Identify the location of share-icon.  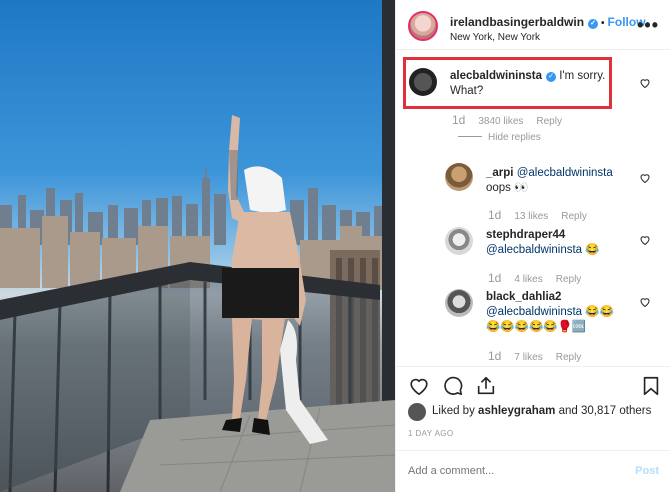
(486, 386).